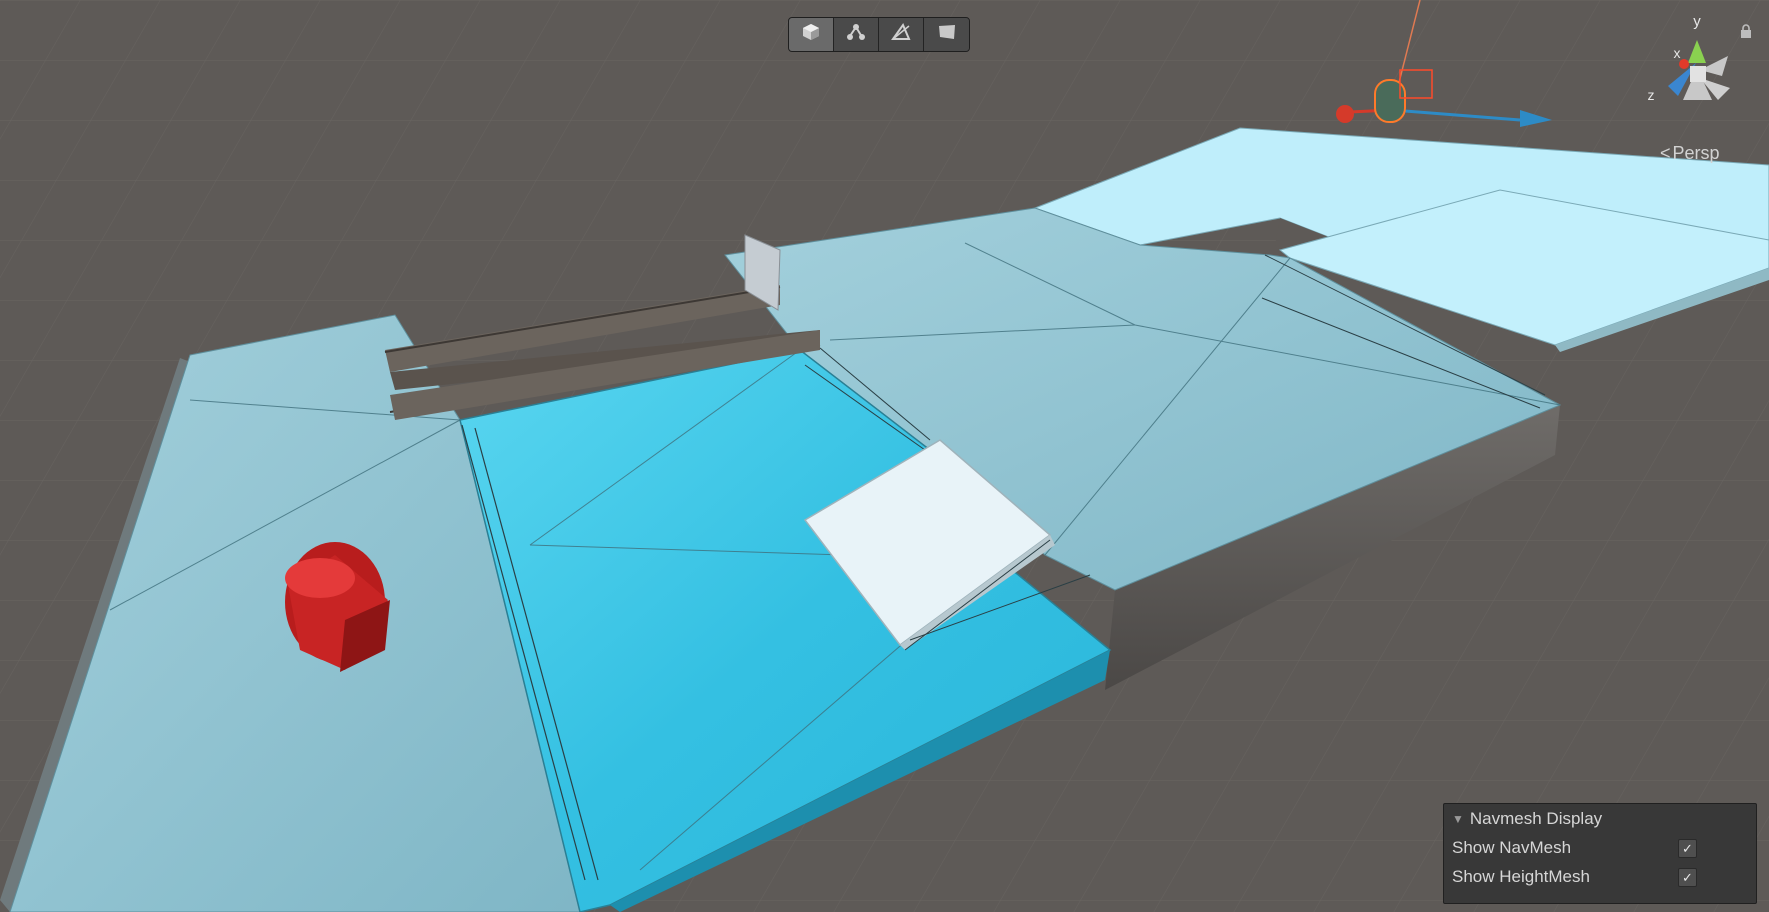  I want to click on orientation-gizmo: y x z, so click(1697, 78).